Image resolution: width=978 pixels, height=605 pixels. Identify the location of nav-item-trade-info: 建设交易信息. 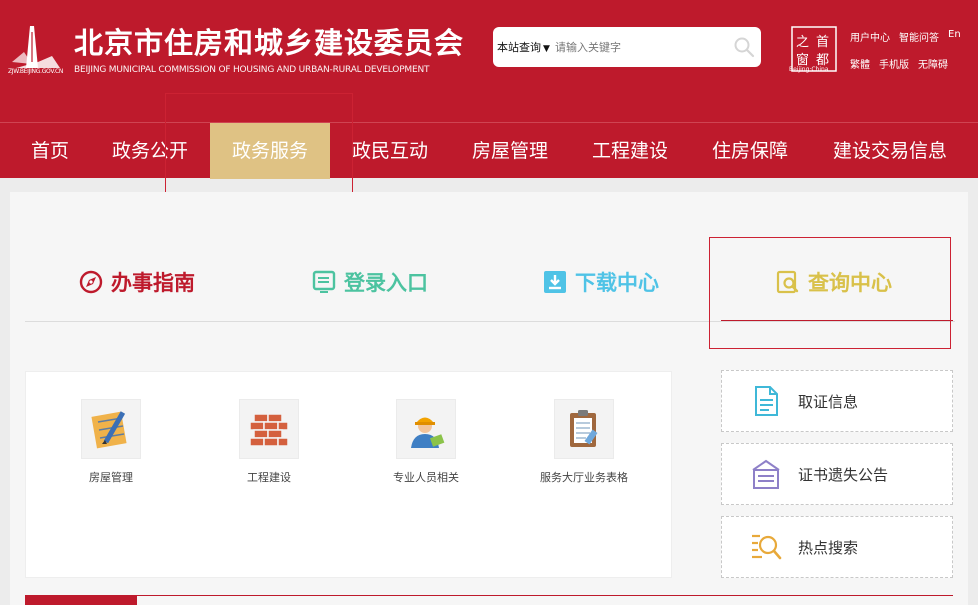
(890, 151).